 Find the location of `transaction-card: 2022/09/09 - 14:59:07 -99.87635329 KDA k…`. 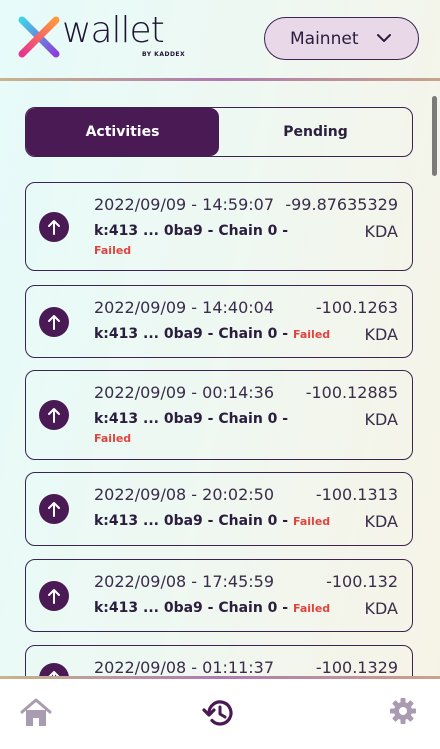

transaction-card: 2022/09/09 - 14:59:07 -99.87635329 KDA k… is located at coordinates (219, 226).